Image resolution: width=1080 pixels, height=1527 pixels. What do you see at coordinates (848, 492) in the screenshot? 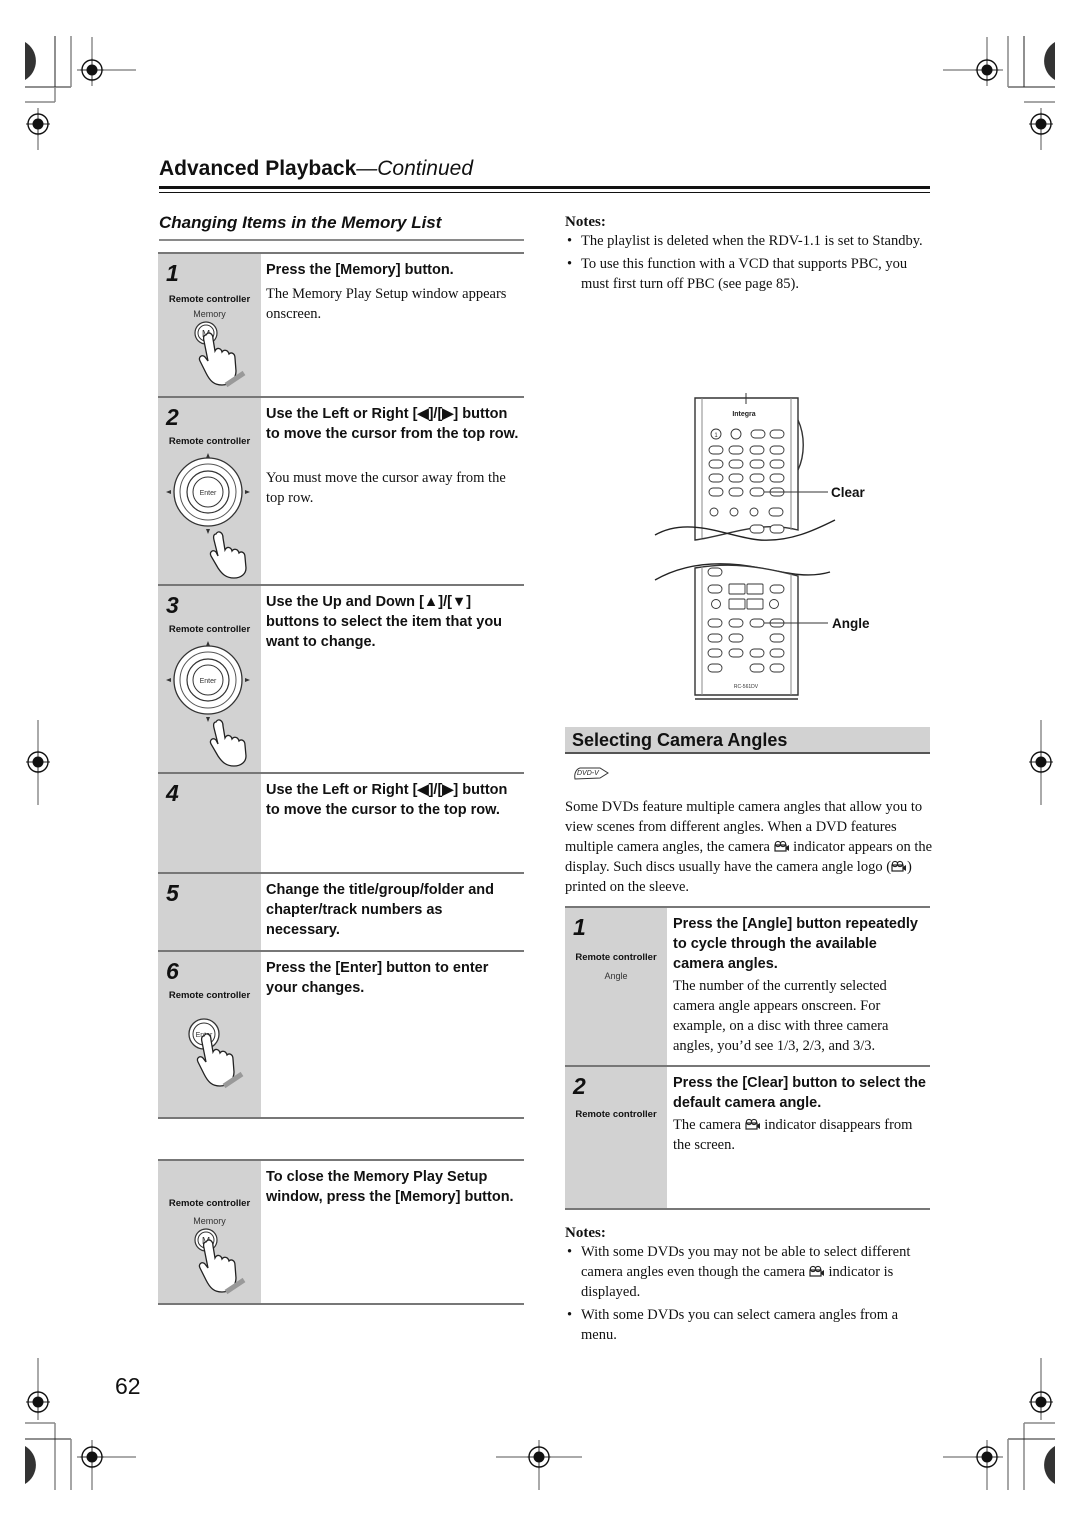
I see `clear-callout-label: Clear` at bounding box center [848, 492].